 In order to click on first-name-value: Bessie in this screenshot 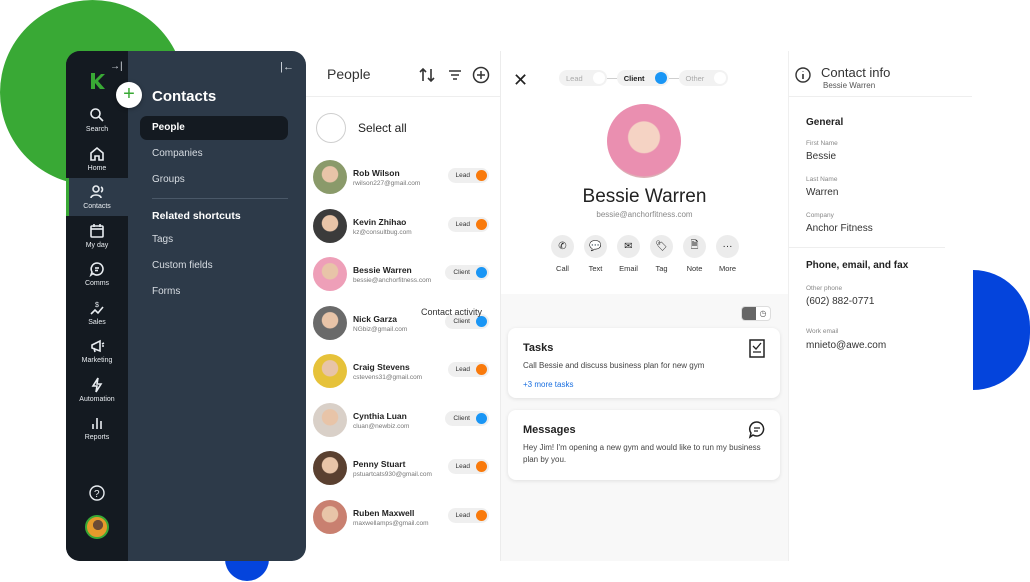, I will do `click(821, 156)`.